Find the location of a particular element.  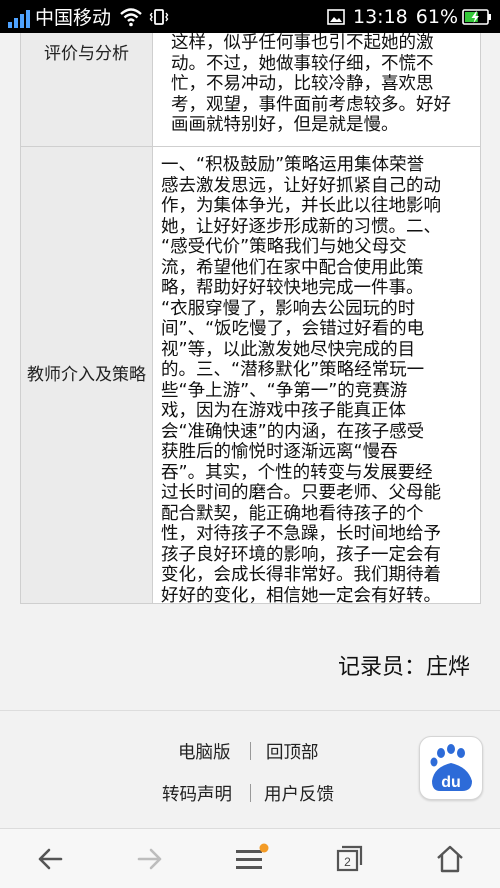

text-line: 忙，不易冲动，比较冷静，喜欢思 is located at coordinates (302, 84).